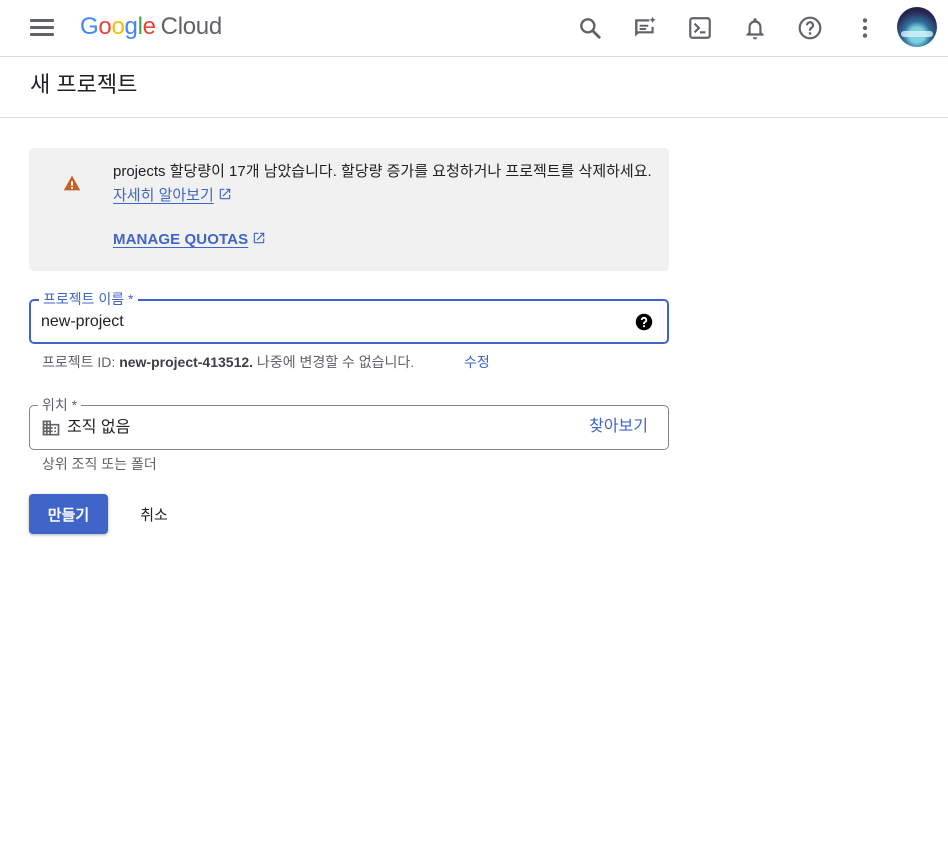 This screenshot has height=846, width=948. Describe the element at coordinates (331, 322) in the screenshot. I see `project-name-input` at that location.